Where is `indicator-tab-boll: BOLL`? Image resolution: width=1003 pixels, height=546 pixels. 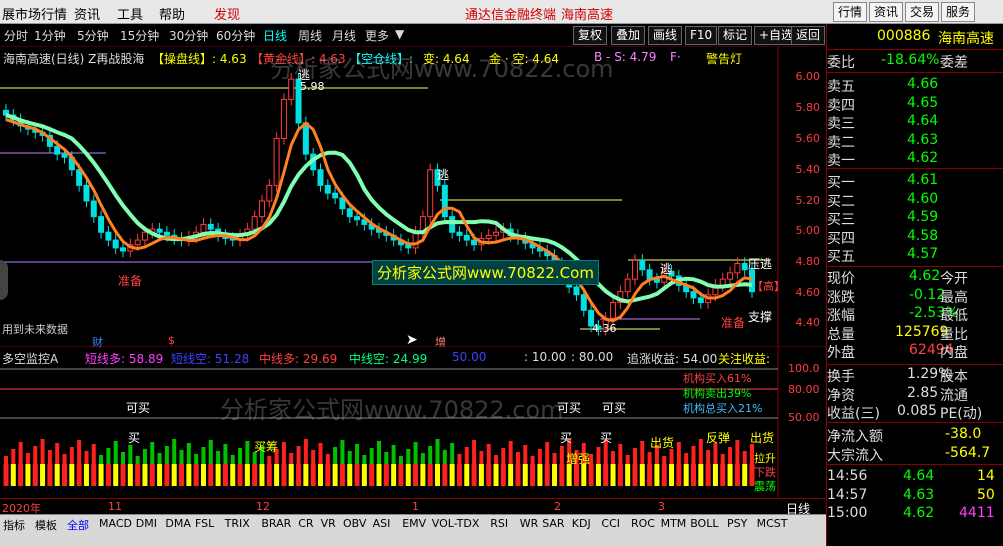 indicator-tab-boll: BOLL is located at coordinates (704, 523).